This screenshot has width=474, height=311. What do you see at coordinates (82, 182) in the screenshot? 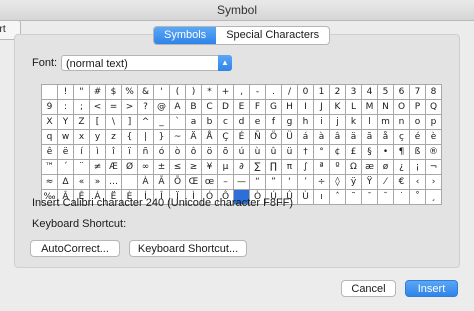
I see `symbol-cell: «` at bounding box center [82, 182].